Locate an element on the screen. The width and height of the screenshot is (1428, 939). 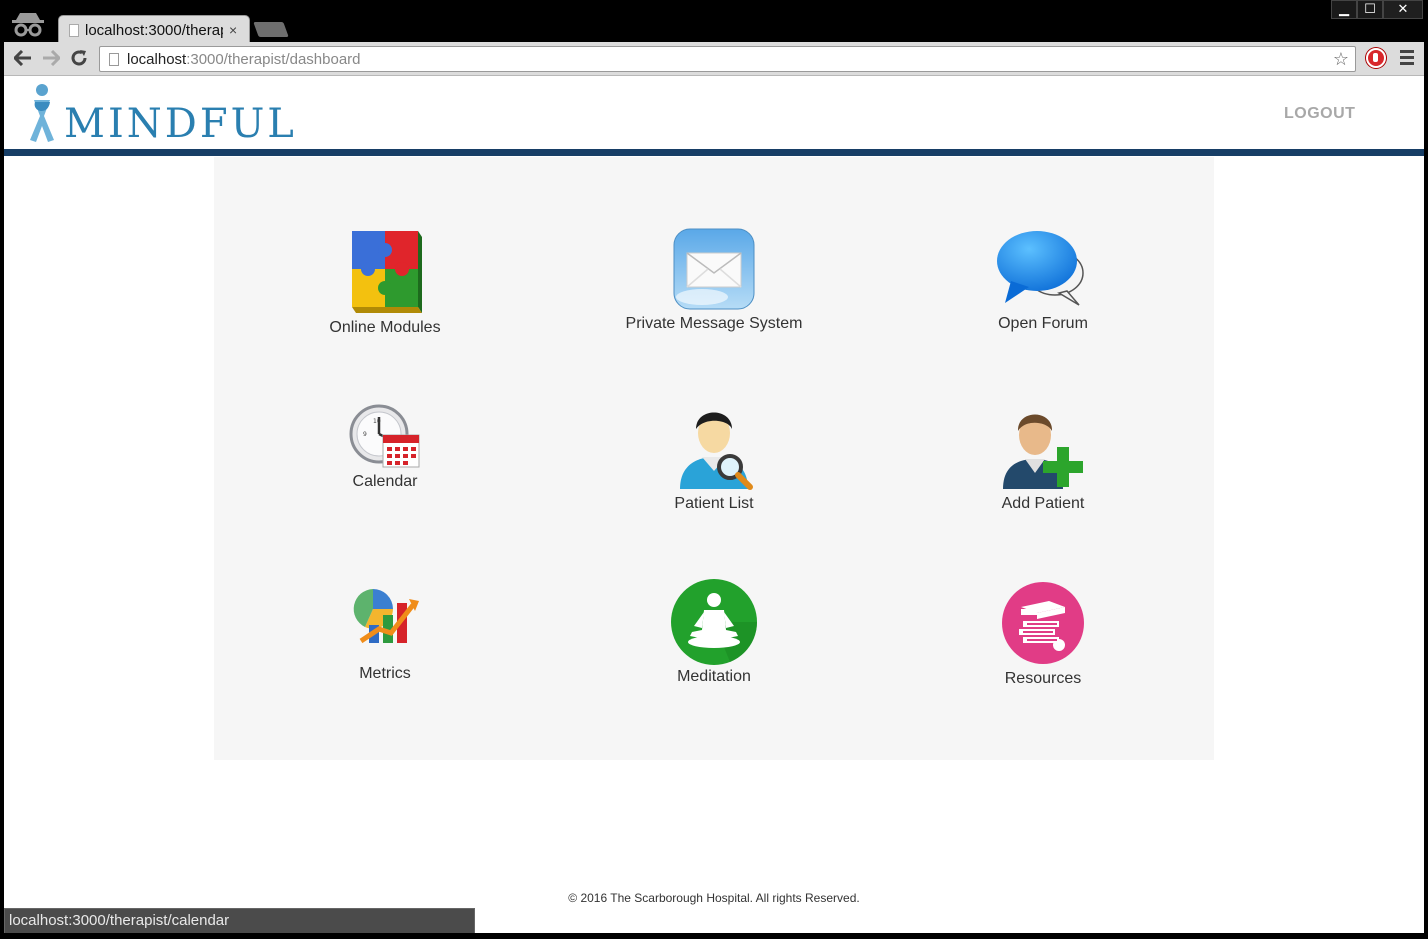
maximize-button: ☐ is located at coordinates (1370, 9).